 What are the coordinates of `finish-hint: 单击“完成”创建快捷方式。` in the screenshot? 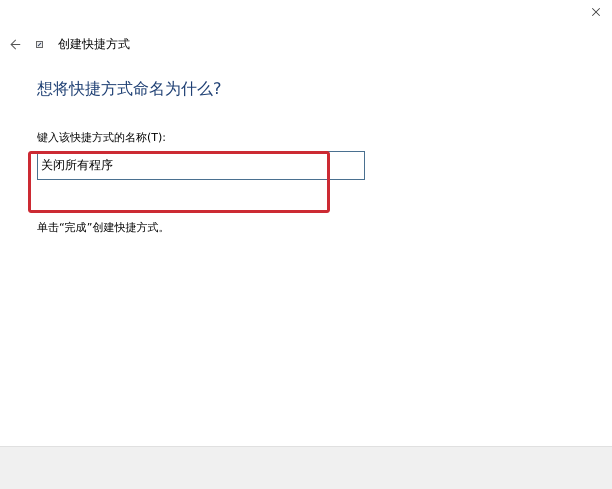 It's located at (103, 228).